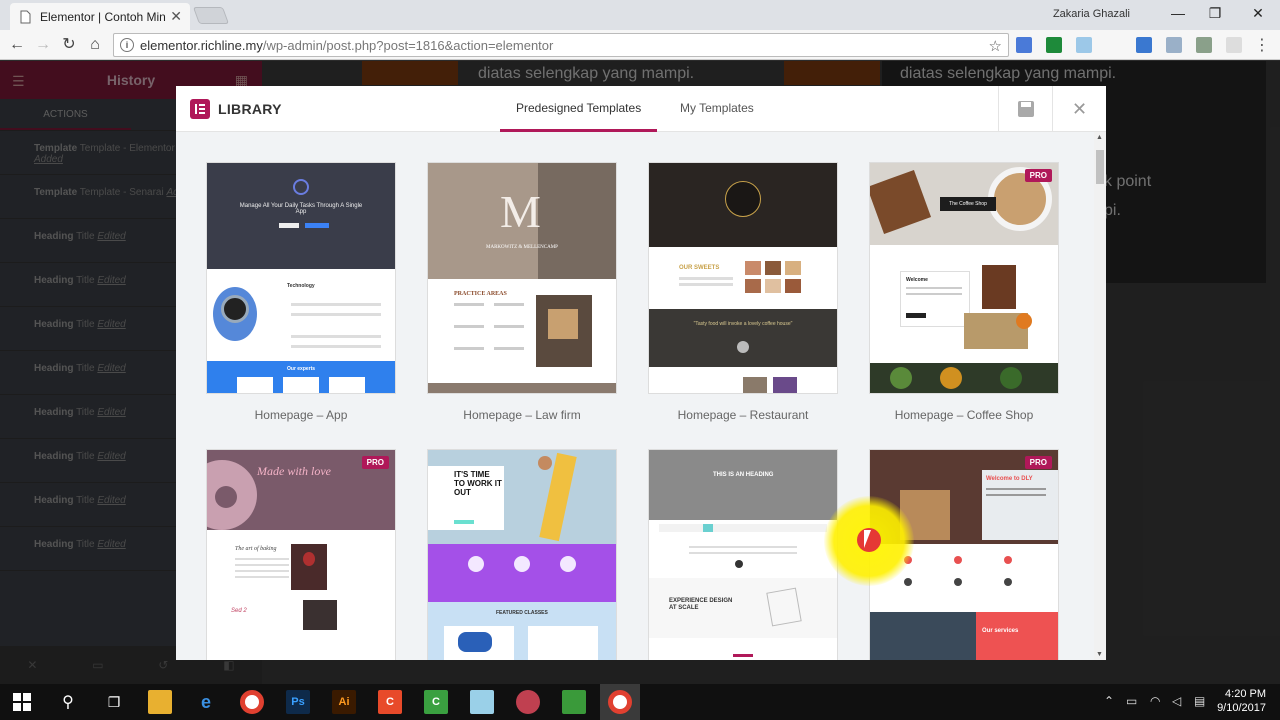 This screenshot has height=720, width=1280. What do you see at coordinates (1144, 45) in the screenshot?
I see `code-extension-icon` at bounding box center [1144, 45].